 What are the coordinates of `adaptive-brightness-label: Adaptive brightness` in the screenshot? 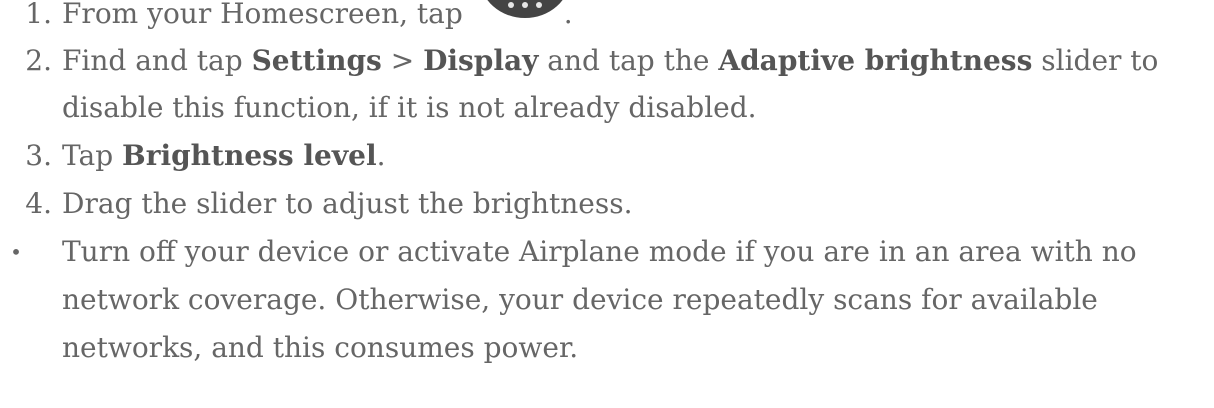 It's located at (875, 60).